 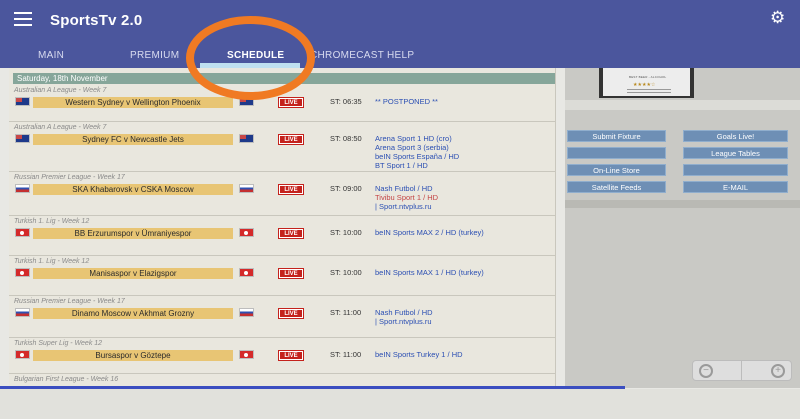 What do you see at coordinates (23, 20) in the screenshot?
I see `menu-icon` at bounding box center [23, 20].